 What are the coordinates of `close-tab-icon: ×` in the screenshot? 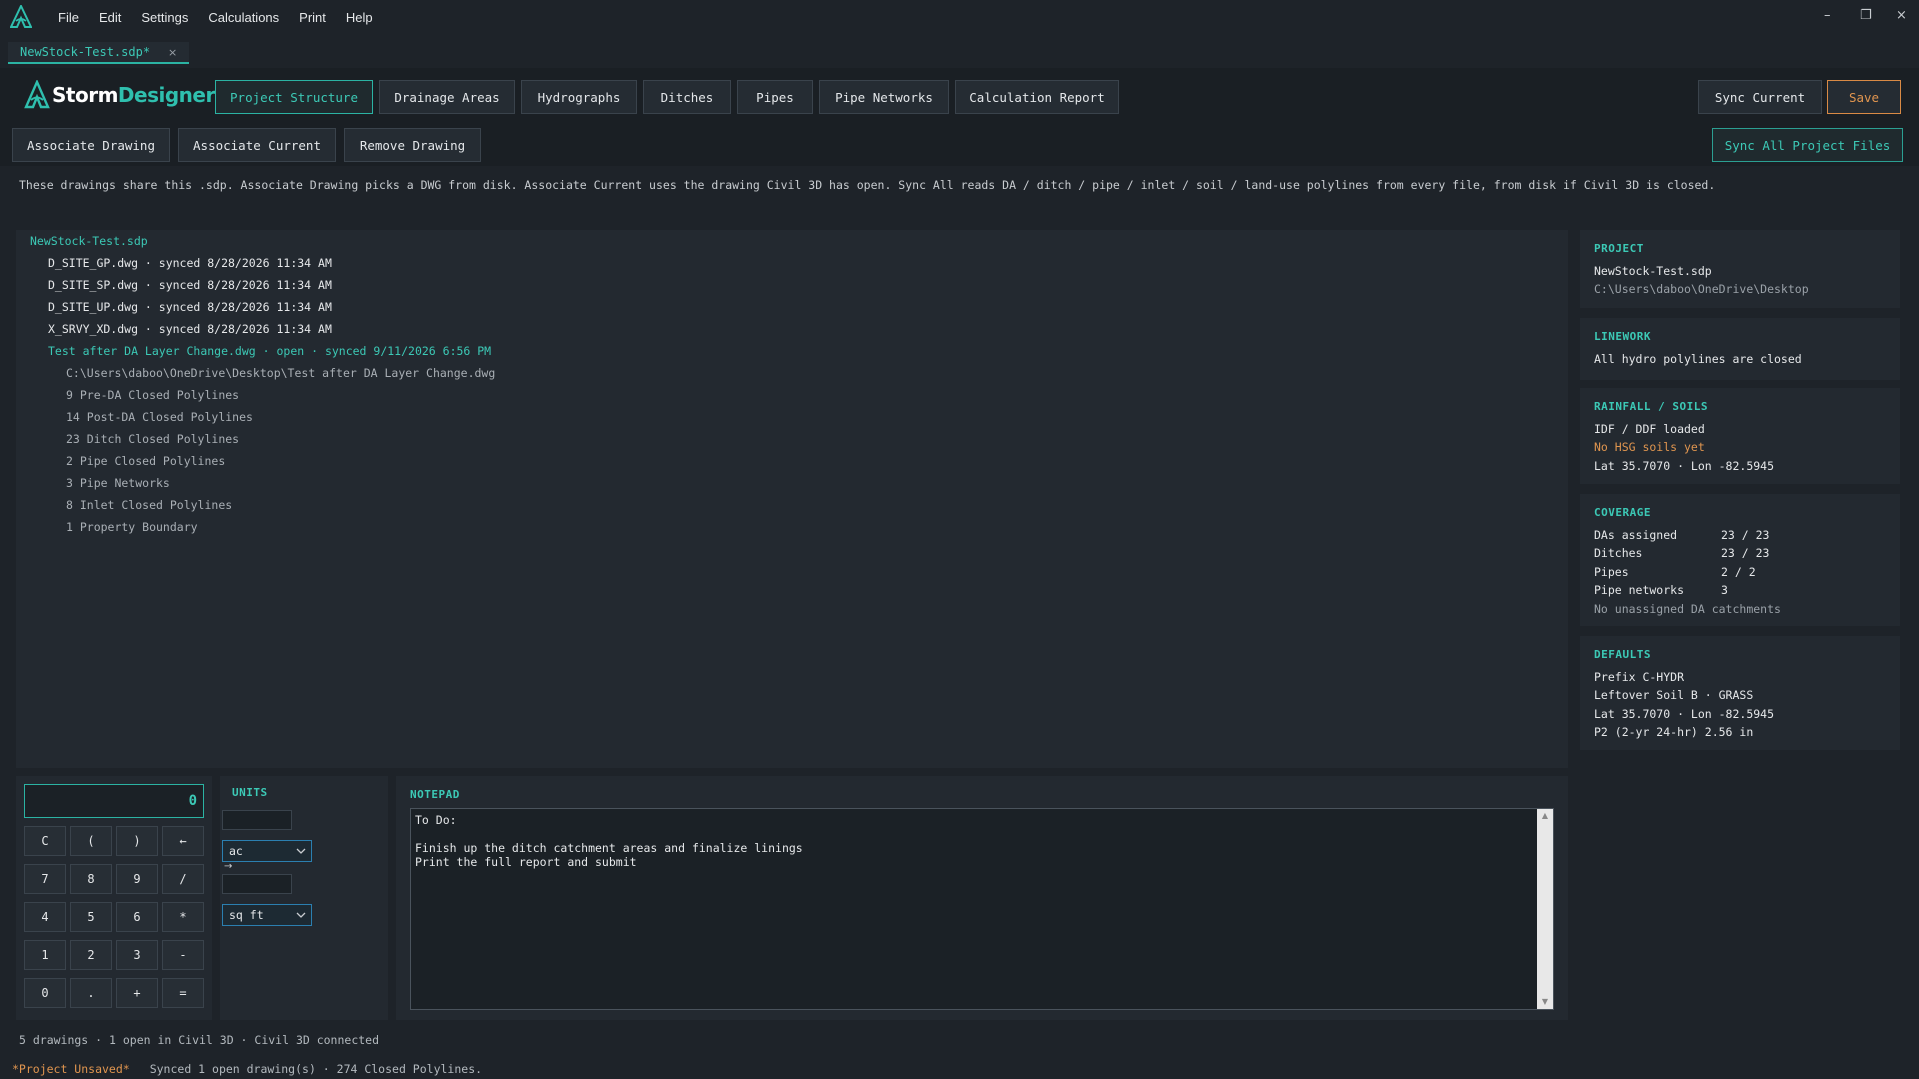 It's located at (172, 52).